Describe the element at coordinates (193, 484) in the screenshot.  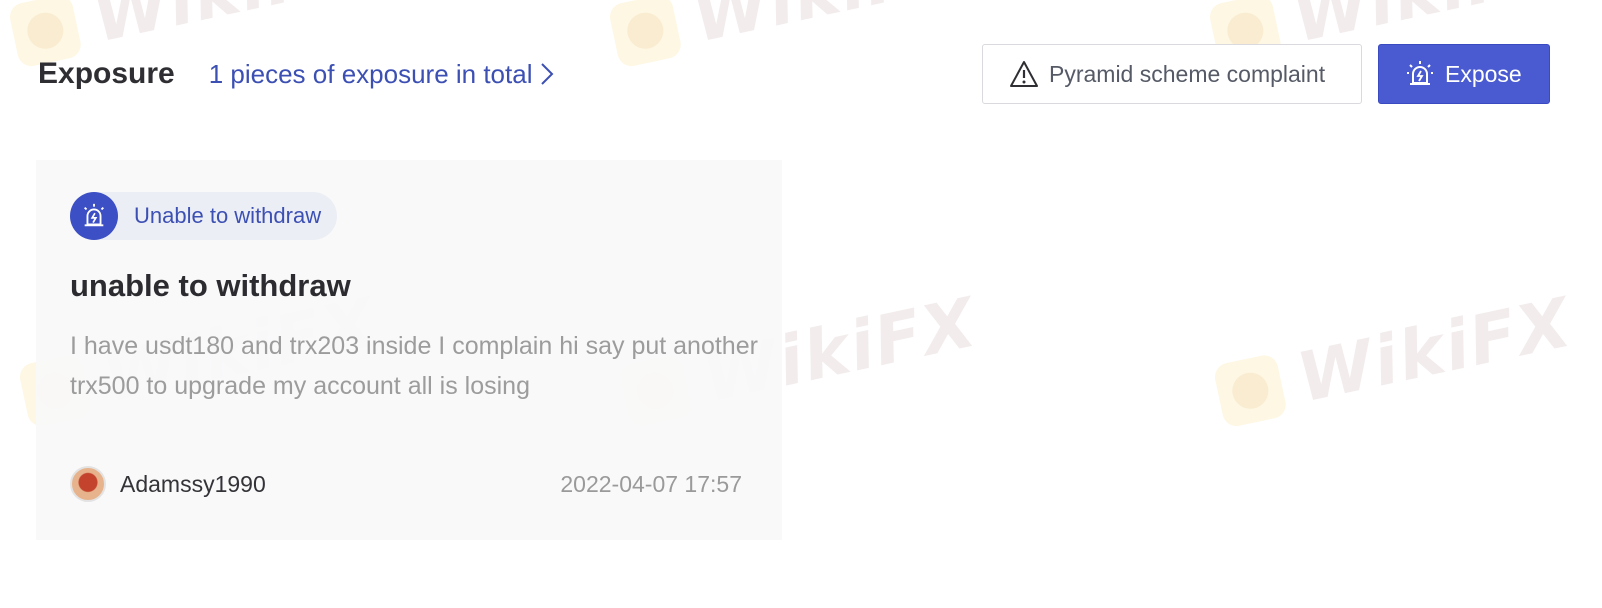
I see `username: Adamssy1990` at that location.